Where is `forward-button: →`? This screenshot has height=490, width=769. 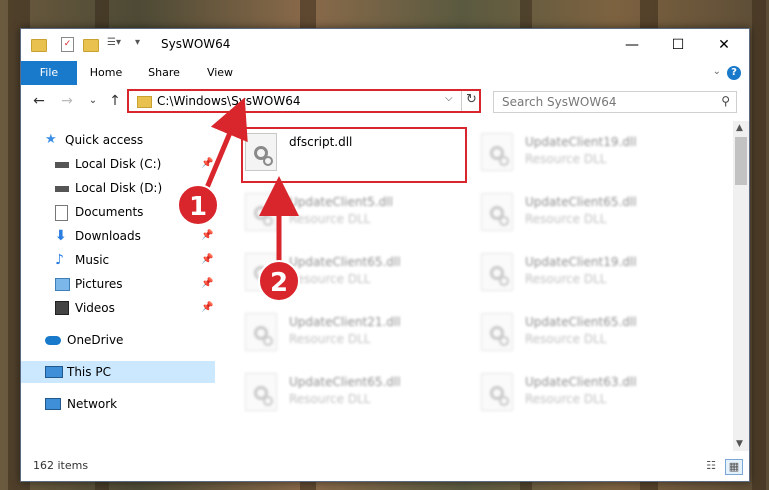 forward-button: → is located at coordinates (67, 101).